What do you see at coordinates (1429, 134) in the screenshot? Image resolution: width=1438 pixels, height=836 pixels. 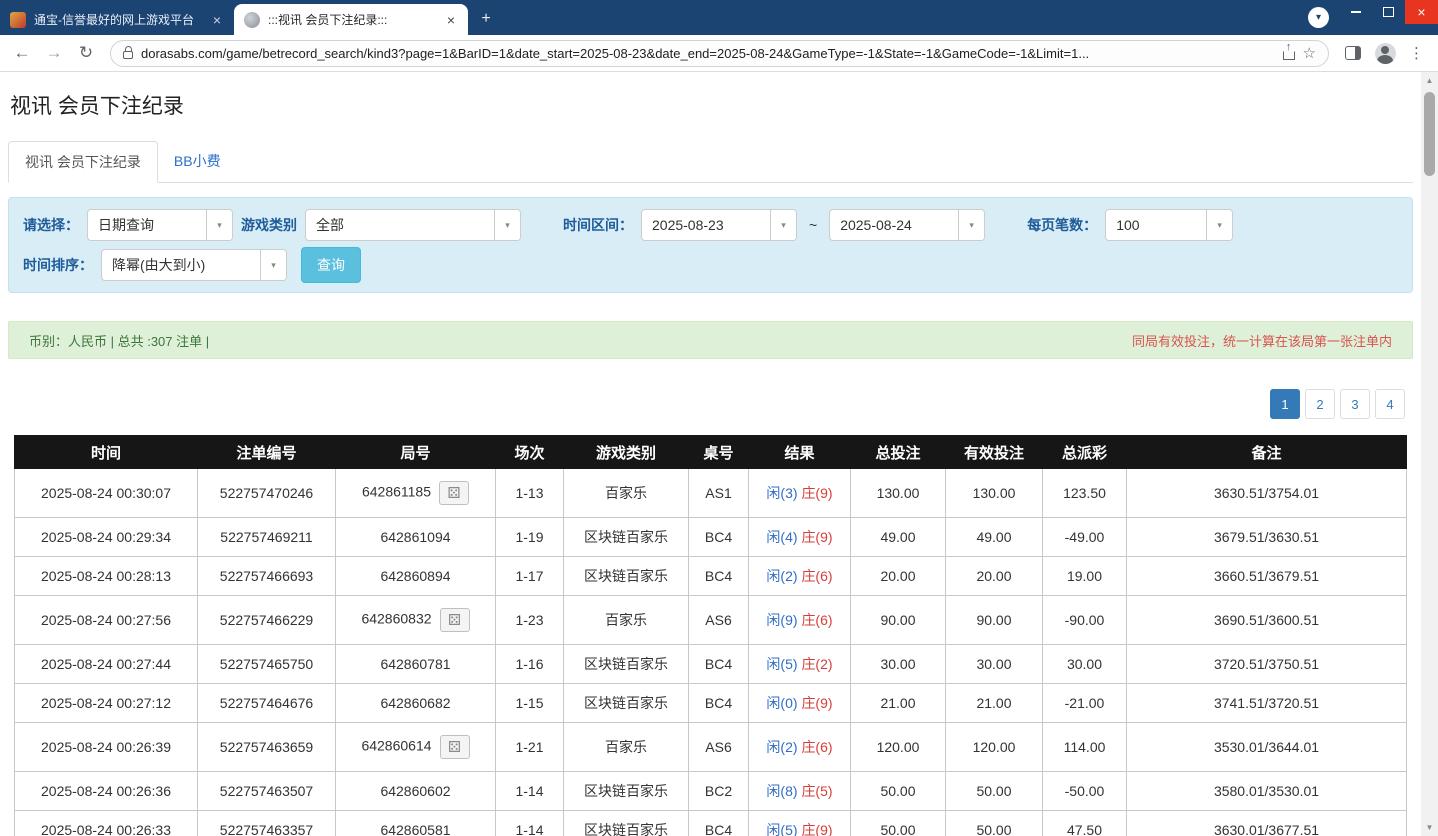 I see `scrollbar-thumb` at bounding box center [1429, 134].